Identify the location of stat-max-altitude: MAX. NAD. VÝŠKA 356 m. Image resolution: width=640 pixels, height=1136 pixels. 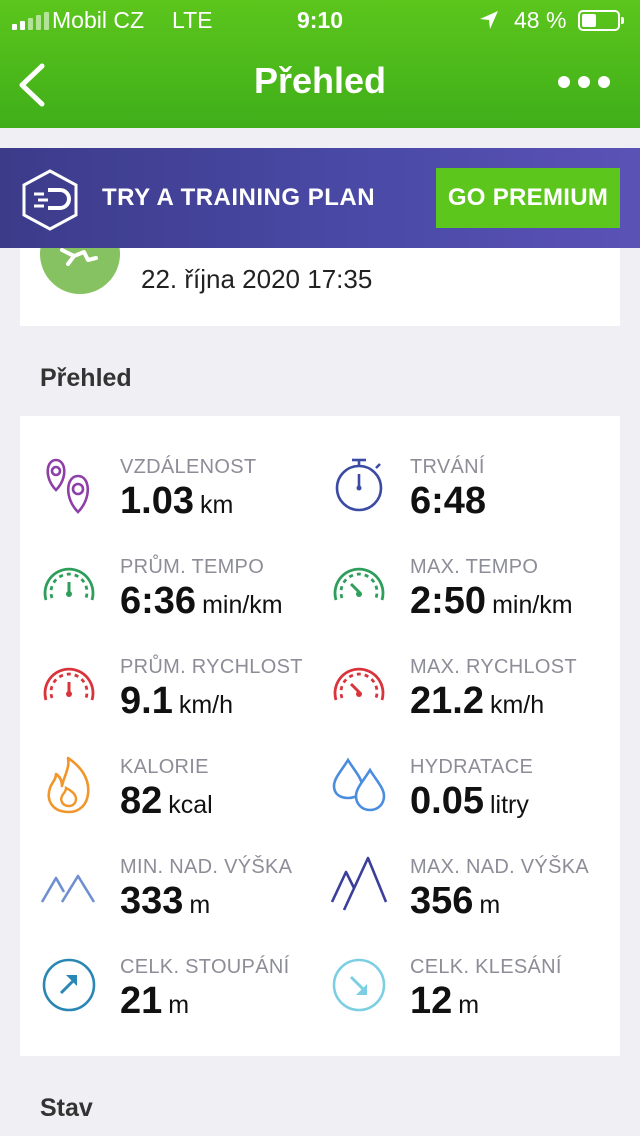
(475, 901).